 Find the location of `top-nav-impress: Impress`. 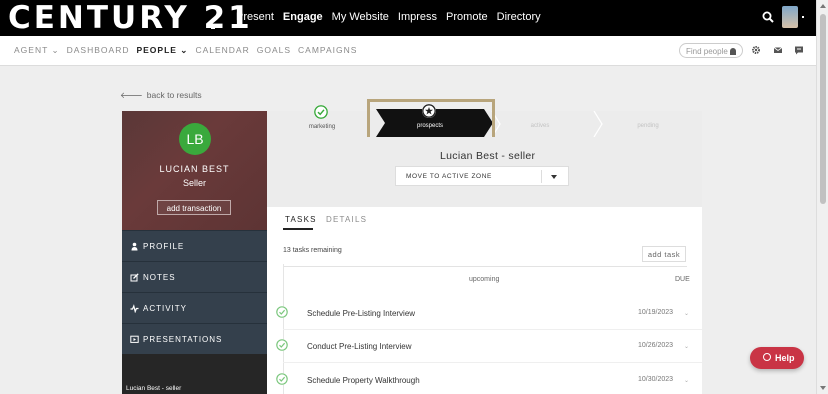

top-nav-impress: Impress is located at coordinates (417, 17).